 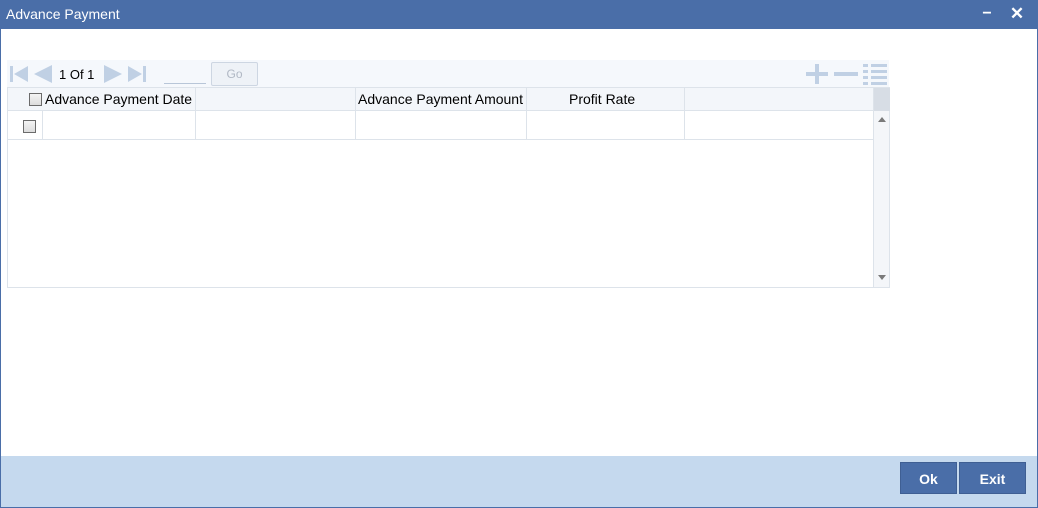 What do you see at coordinates (875, 75) in the screenshot?
I see `single-view-icon` at bounding box center [875, 75].